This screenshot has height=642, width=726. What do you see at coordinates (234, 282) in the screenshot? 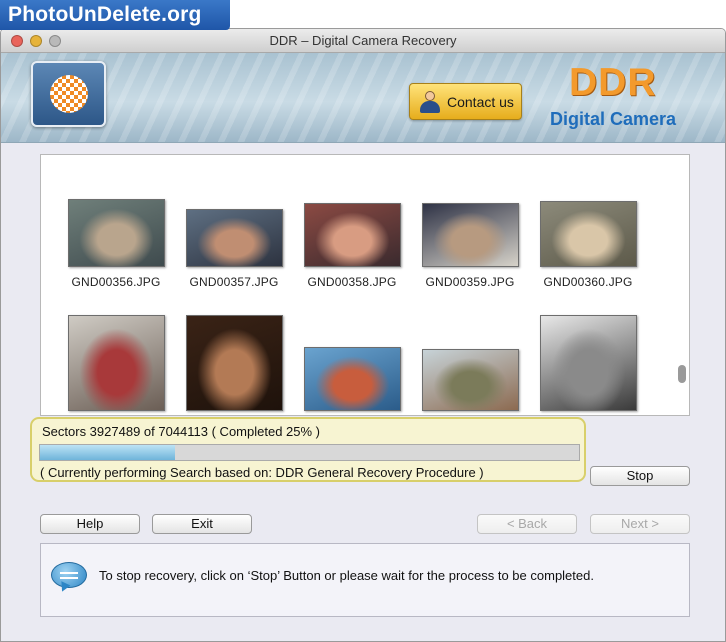
I see `file-name-label: GND00357.JPG` at bounding box center [234, 282].